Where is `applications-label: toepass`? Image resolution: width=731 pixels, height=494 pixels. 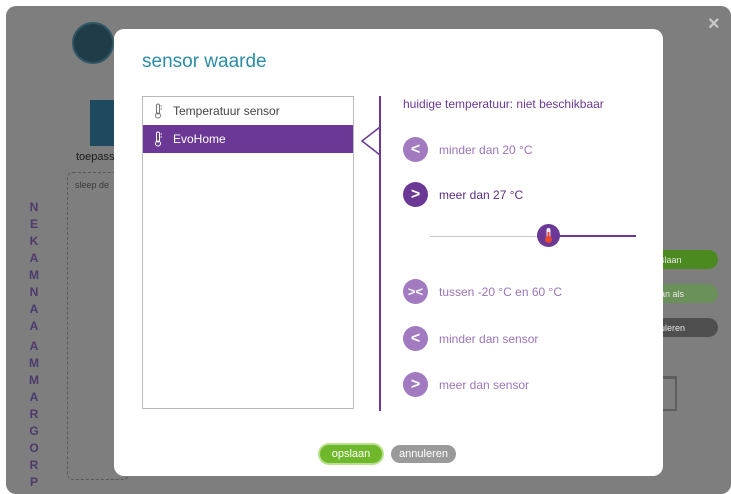 applications-label: toepass is located at coordinates (95, 157).